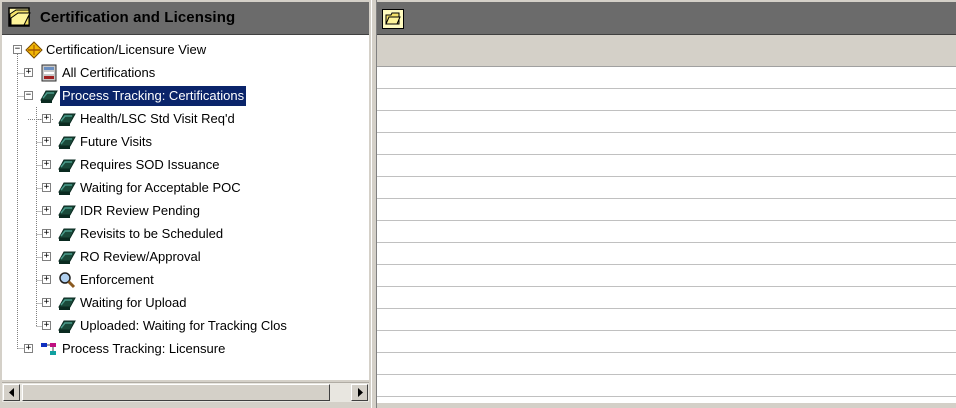 This screenshot has width=956, height=408. I want to click on tree-node-process-tracking-licensure: + Process Tracking: Licensure, so click(185, 349).